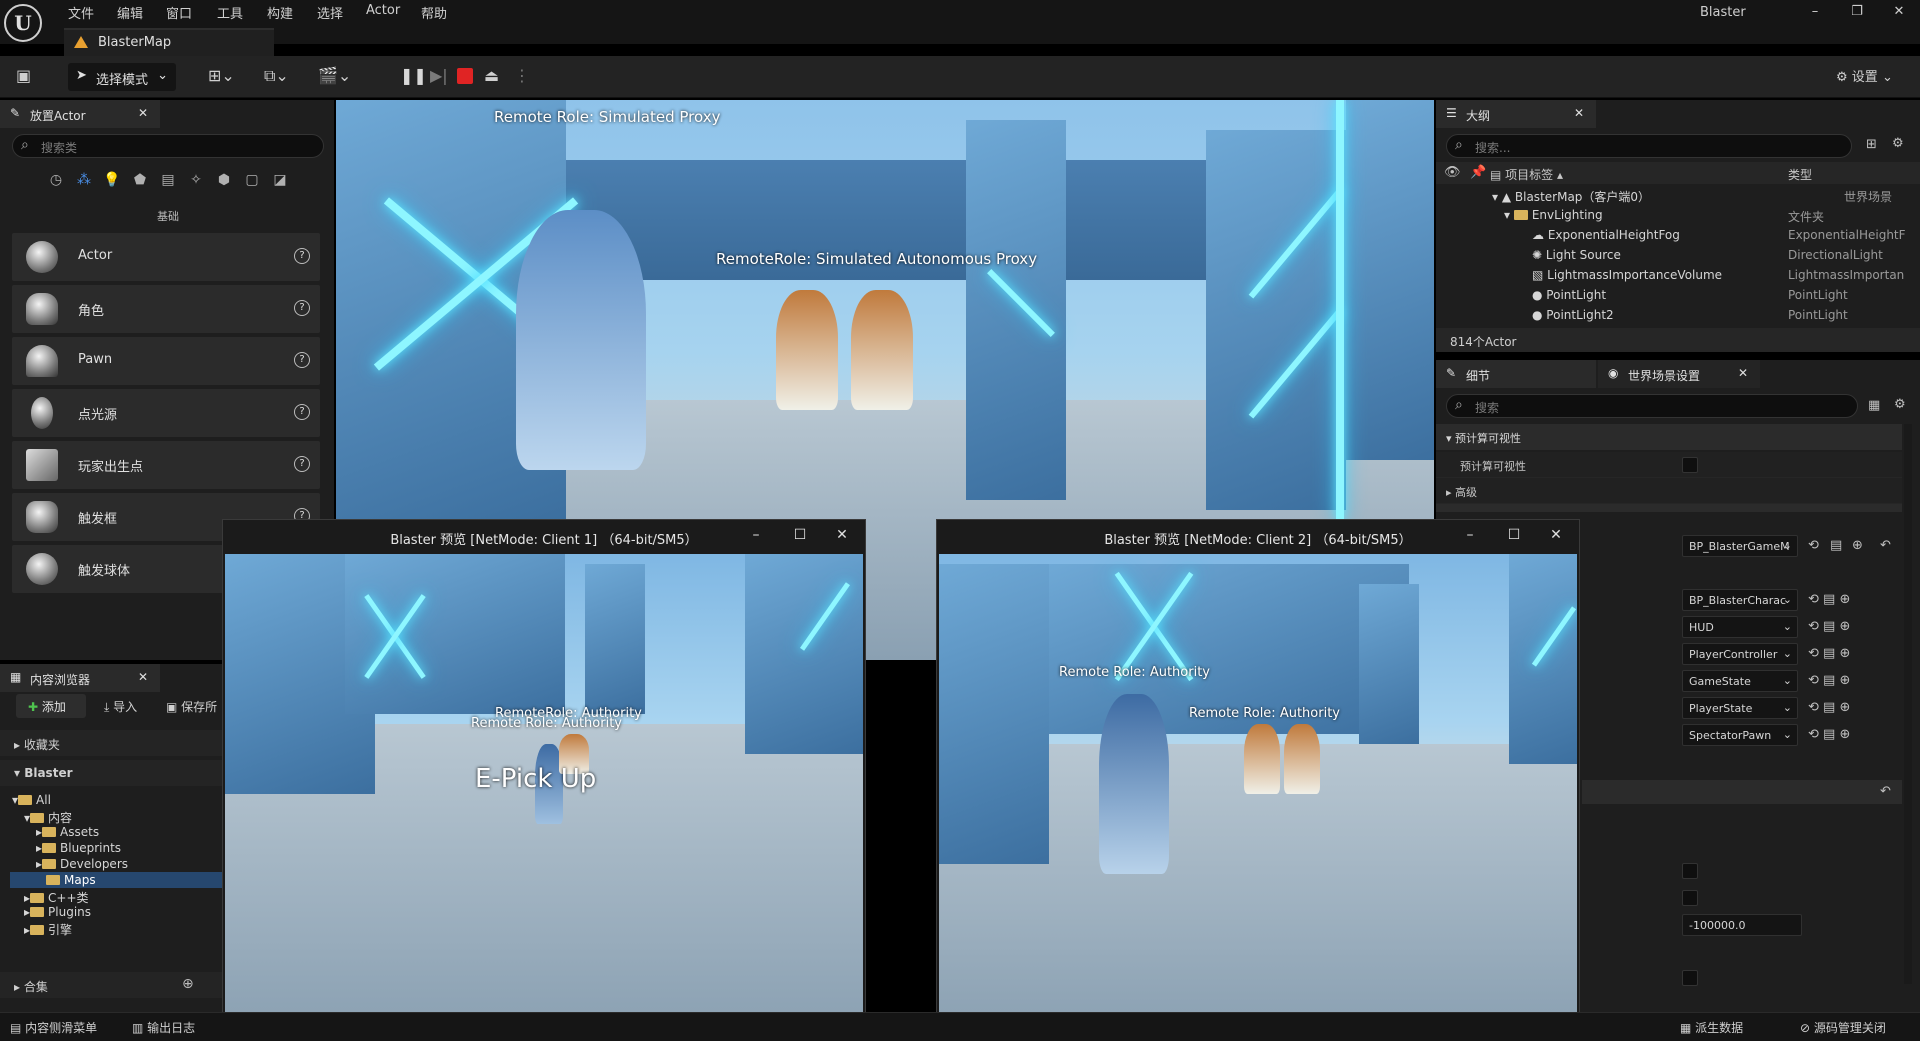  What do you see at coordinates (522, 75) in the screenshot?
I see `more-options-icon: ⋮` at bounding box center [522, 75].